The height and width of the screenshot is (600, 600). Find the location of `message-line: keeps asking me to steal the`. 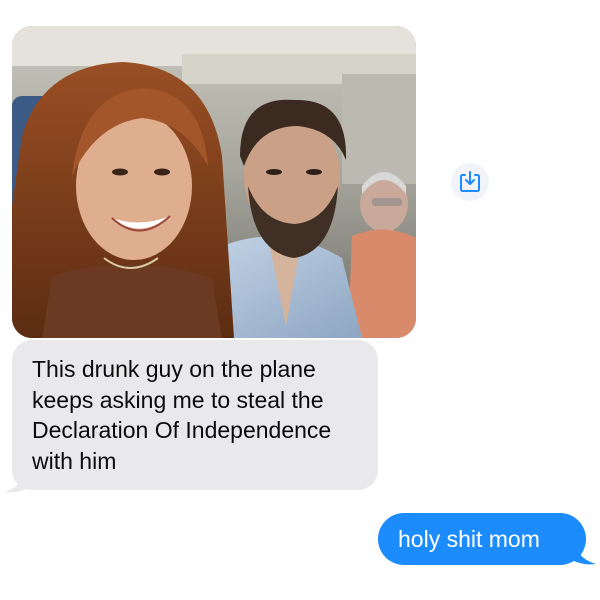

message-line: keeps asking me to steal the is located at coordinates (178, 399).